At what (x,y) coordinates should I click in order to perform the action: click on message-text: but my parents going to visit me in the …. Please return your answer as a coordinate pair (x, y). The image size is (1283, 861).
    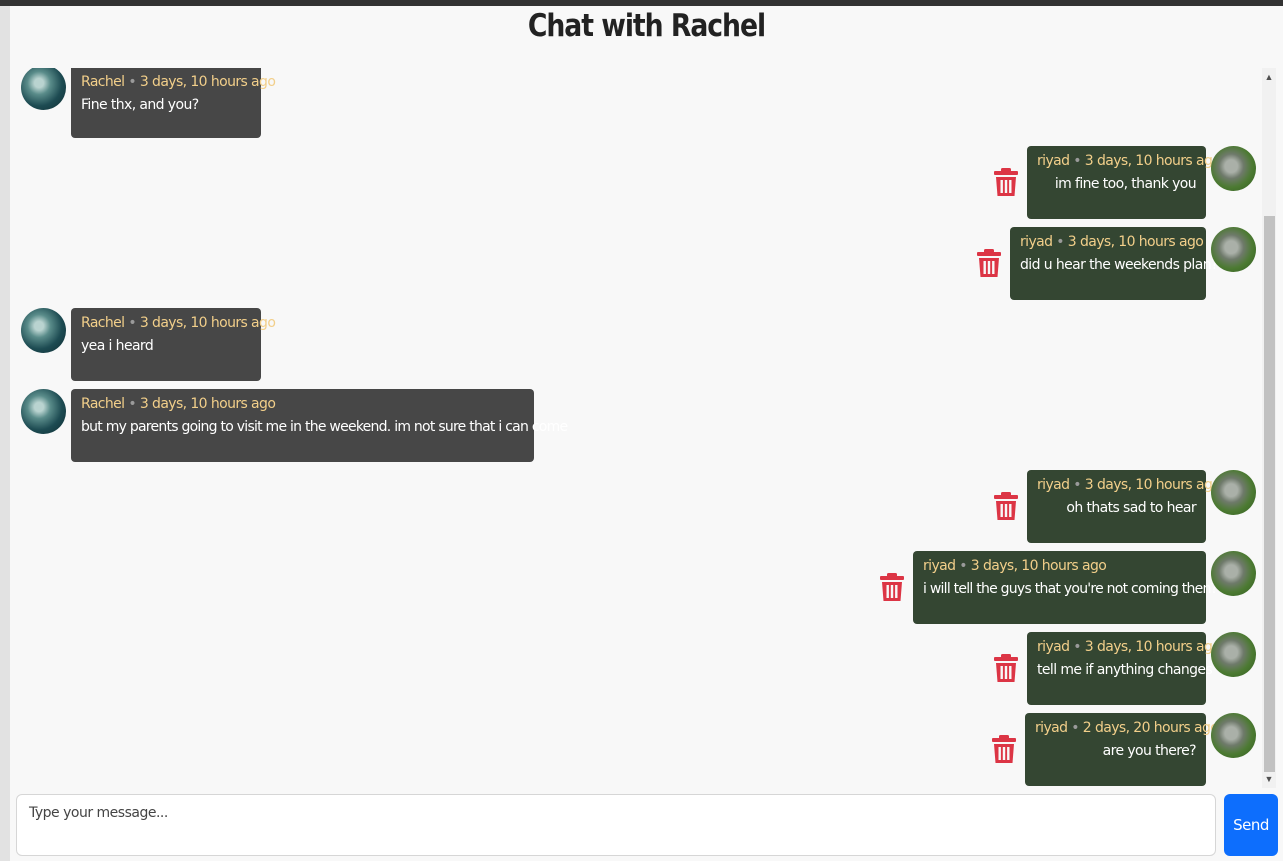
    Looking at the image, I should click on (324, 427).